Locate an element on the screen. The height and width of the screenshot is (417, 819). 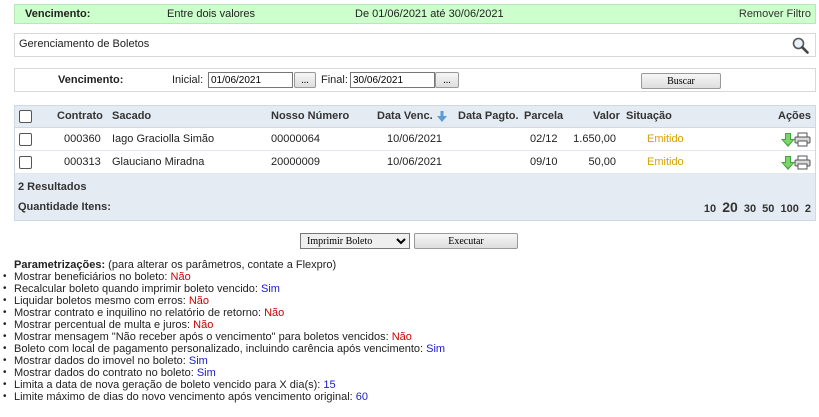
parameter-item: Mostrar dados do contrato no boleto: Sim is located at coordinates (408, 373).